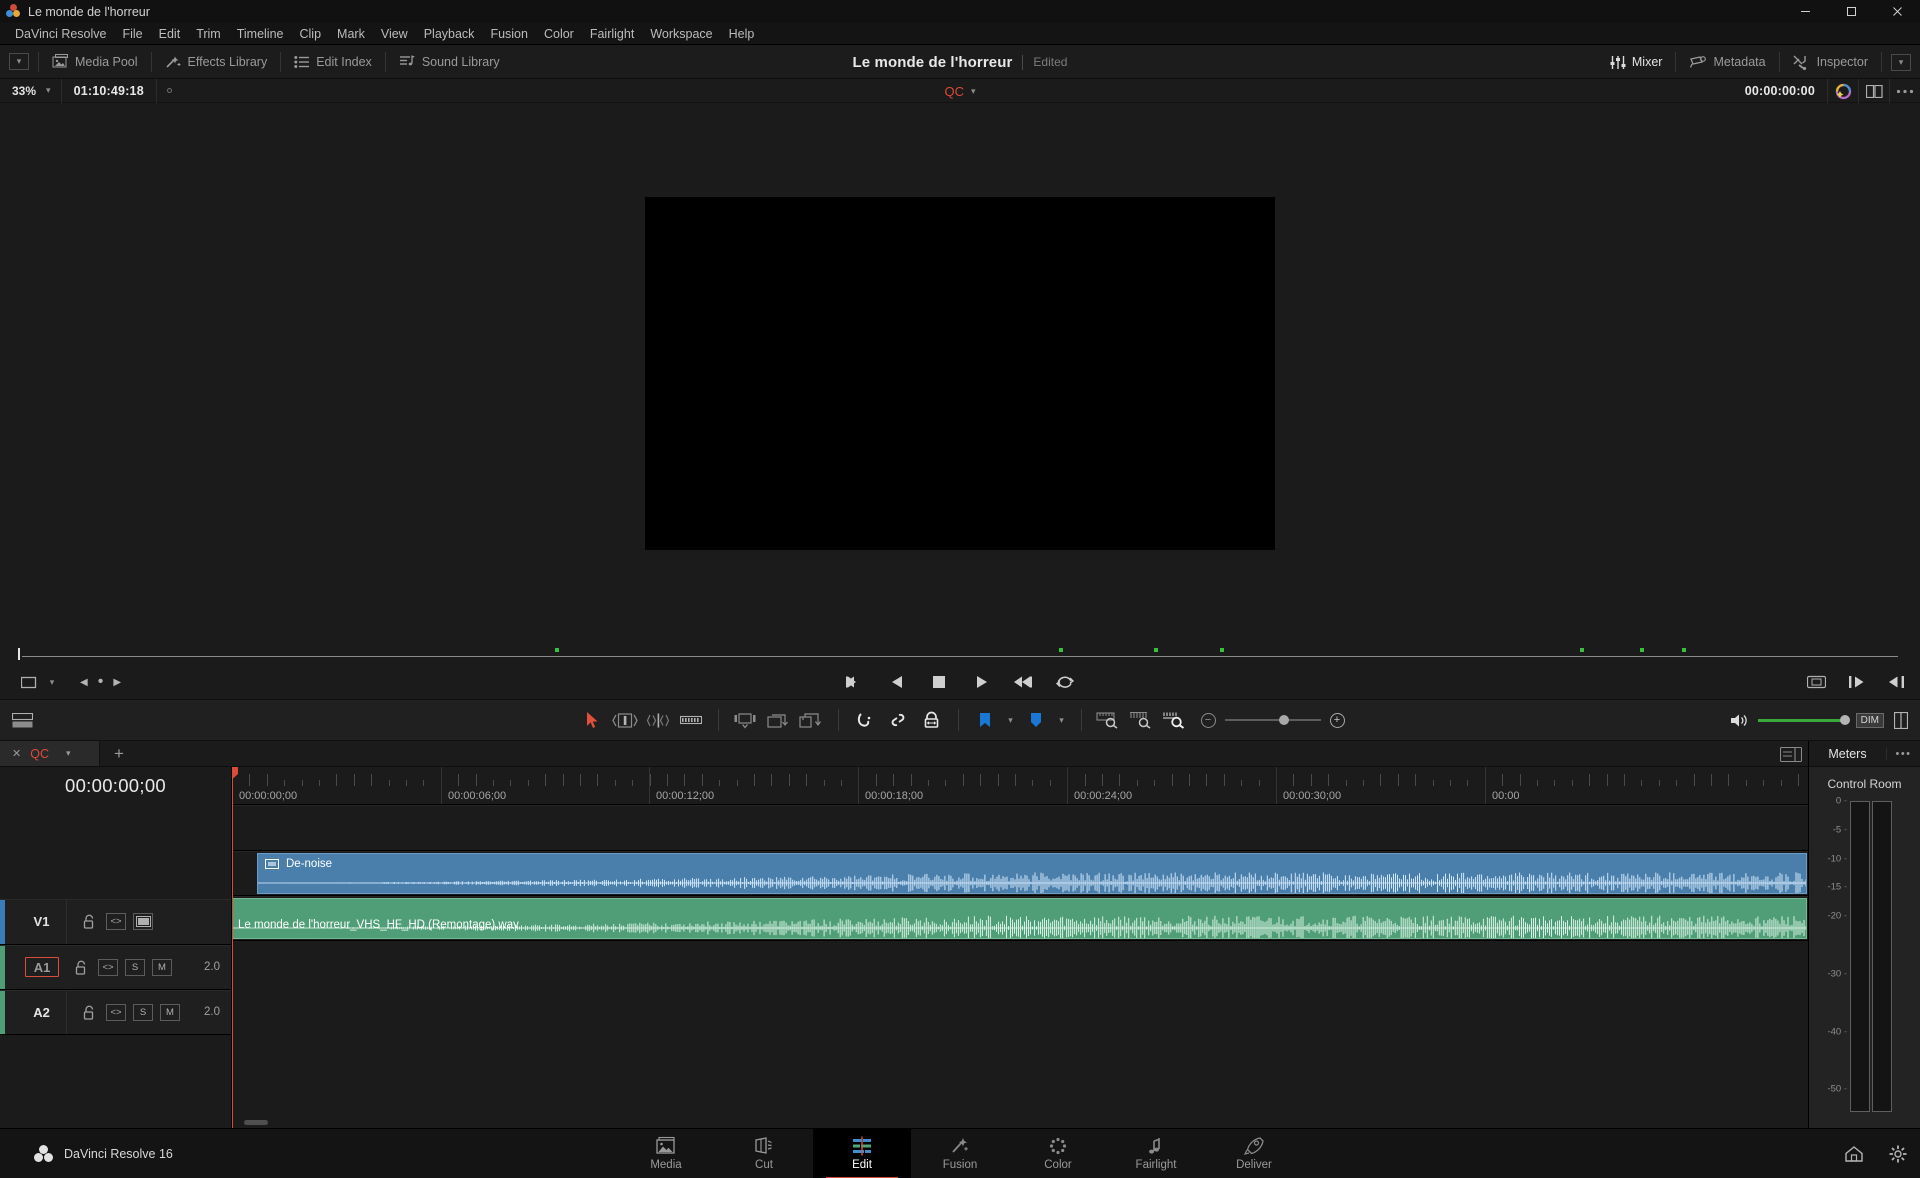 The height and width of the screenshot is (1178, 1920). I want to click on video-track-icon, so click(143, 921).